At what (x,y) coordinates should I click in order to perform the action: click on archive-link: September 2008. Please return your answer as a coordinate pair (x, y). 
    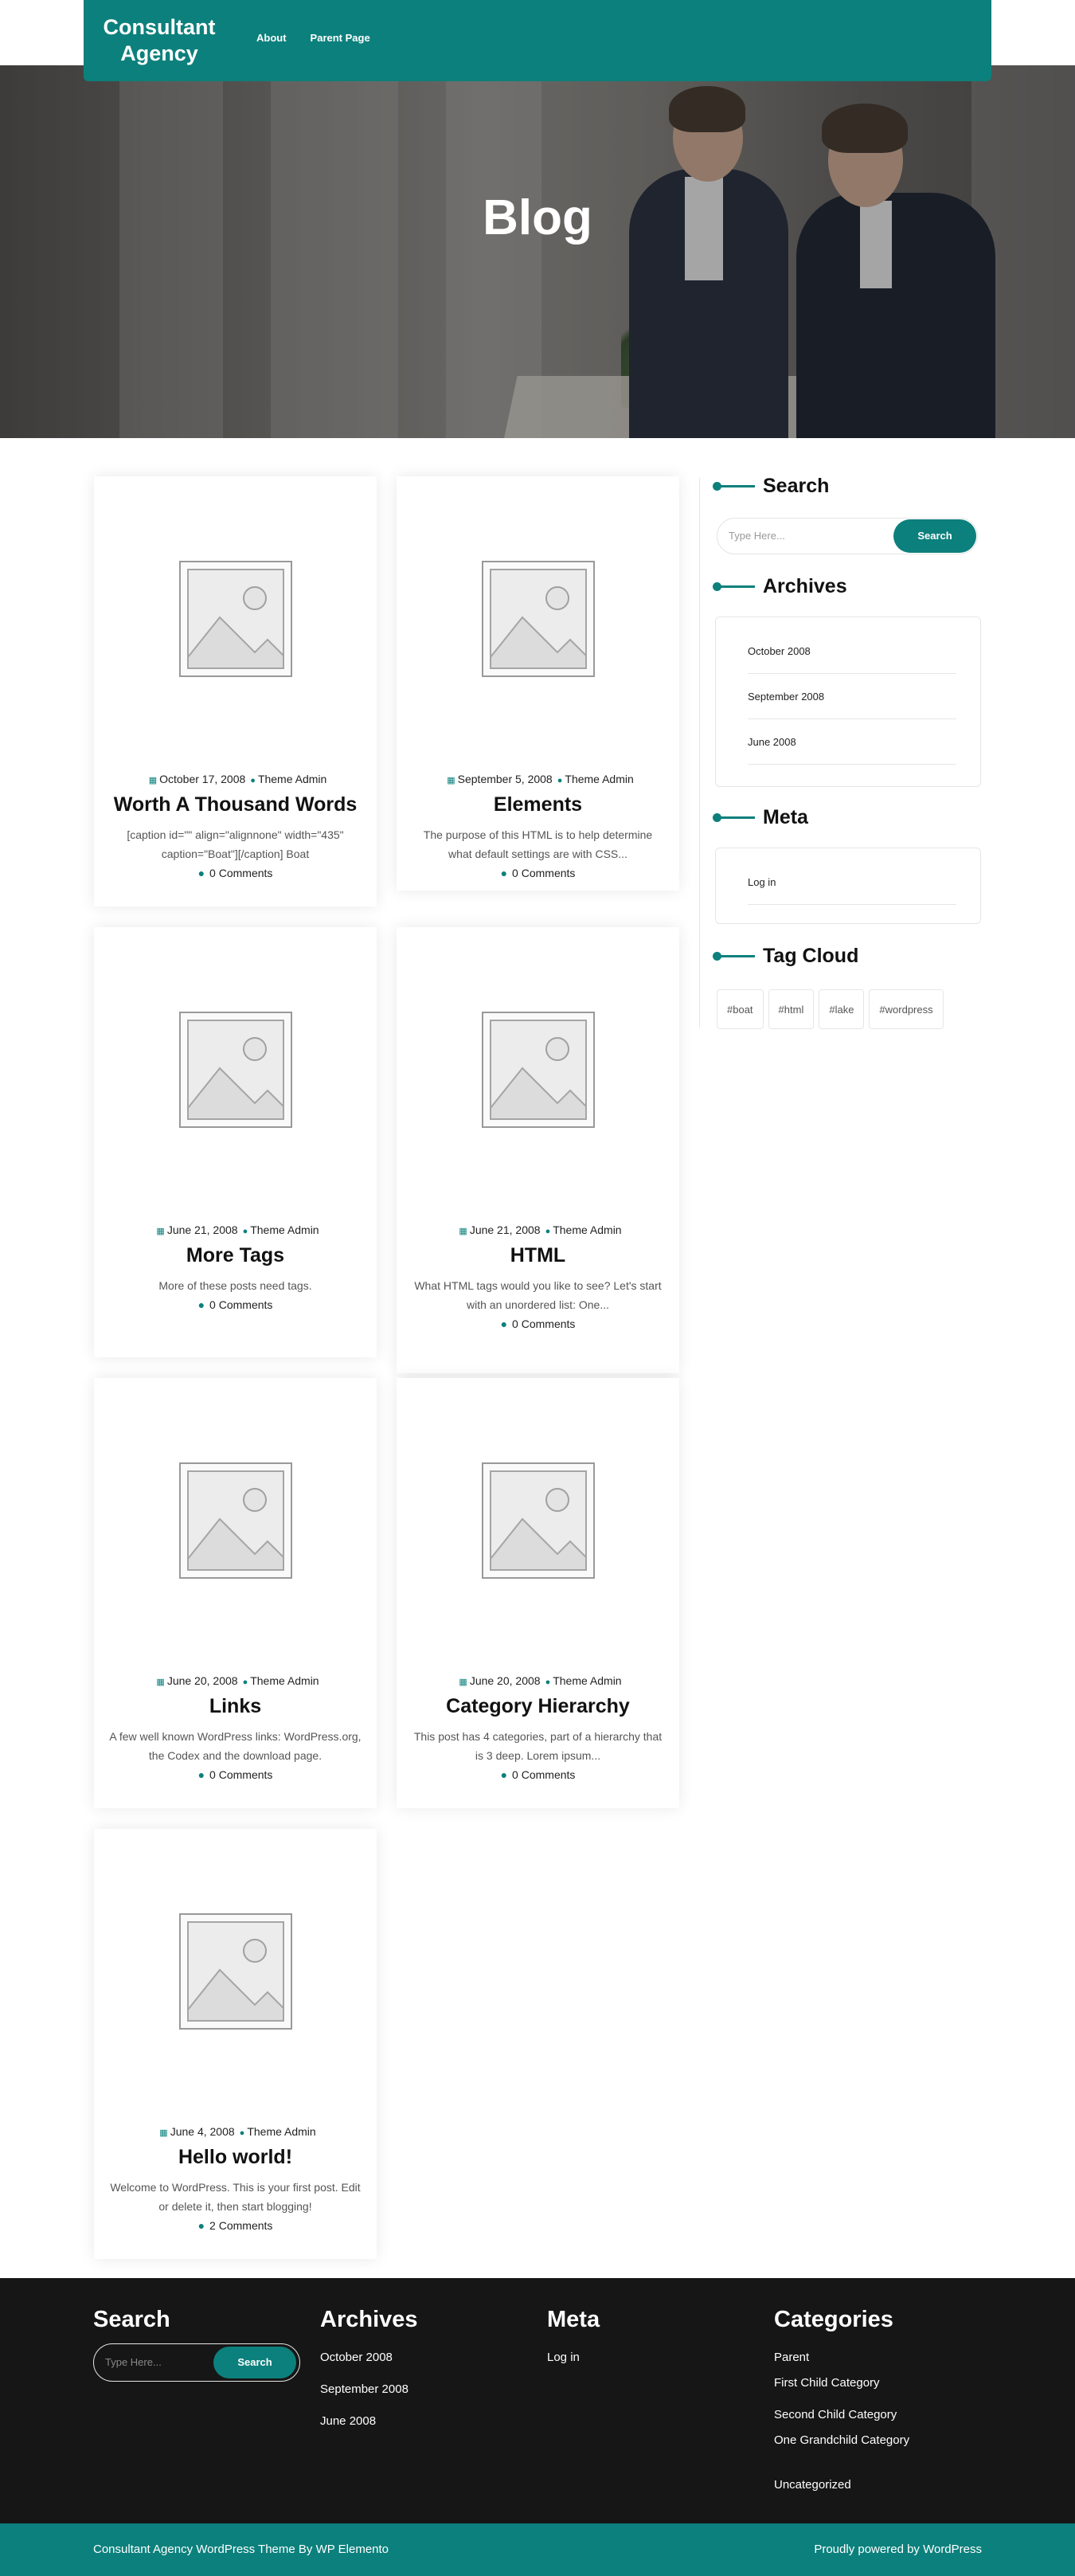
    Looking at the image, I should click on (852, 696).